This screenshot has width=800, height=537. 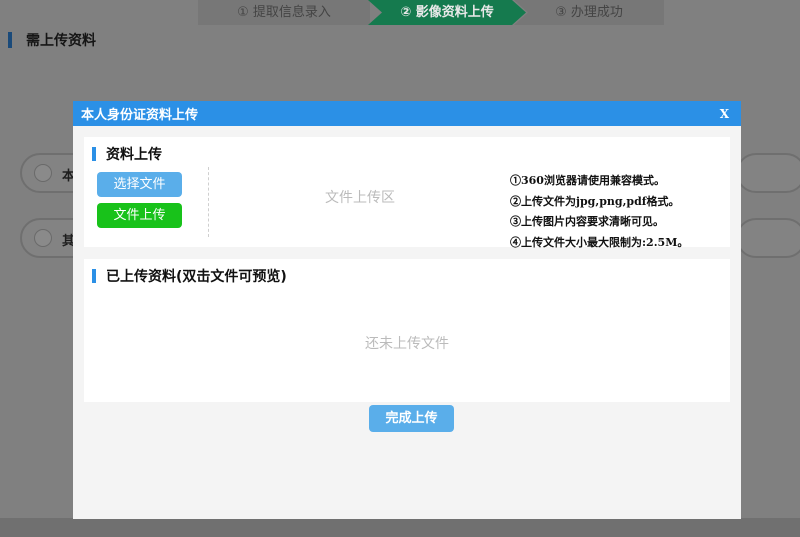 I want to click on dialog-header: 本人身份证资料上传 X, so click(x=407, y=113).